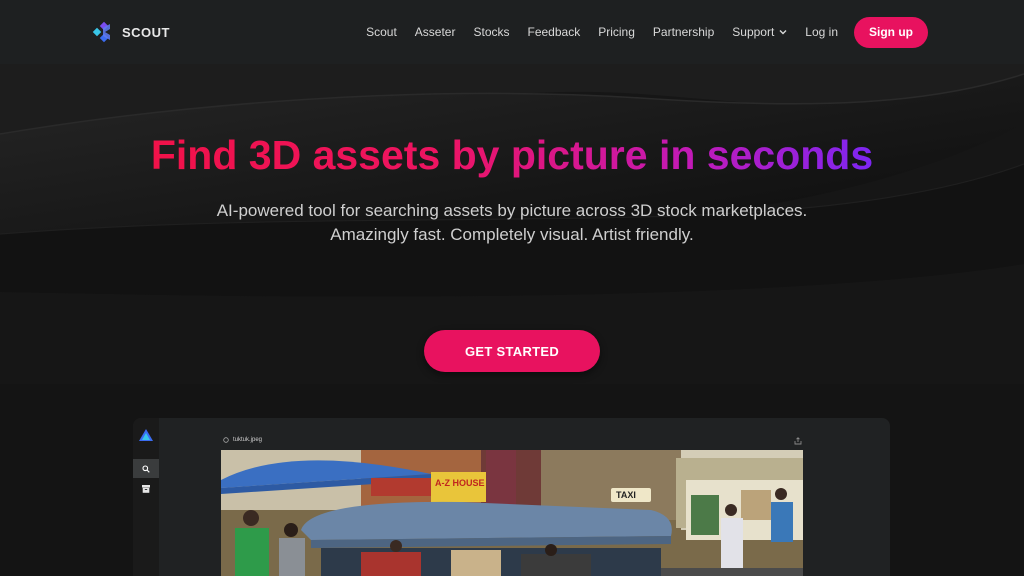 The image size is (1024, 576). I want to click on login-link: Log in, so click(821, 32).